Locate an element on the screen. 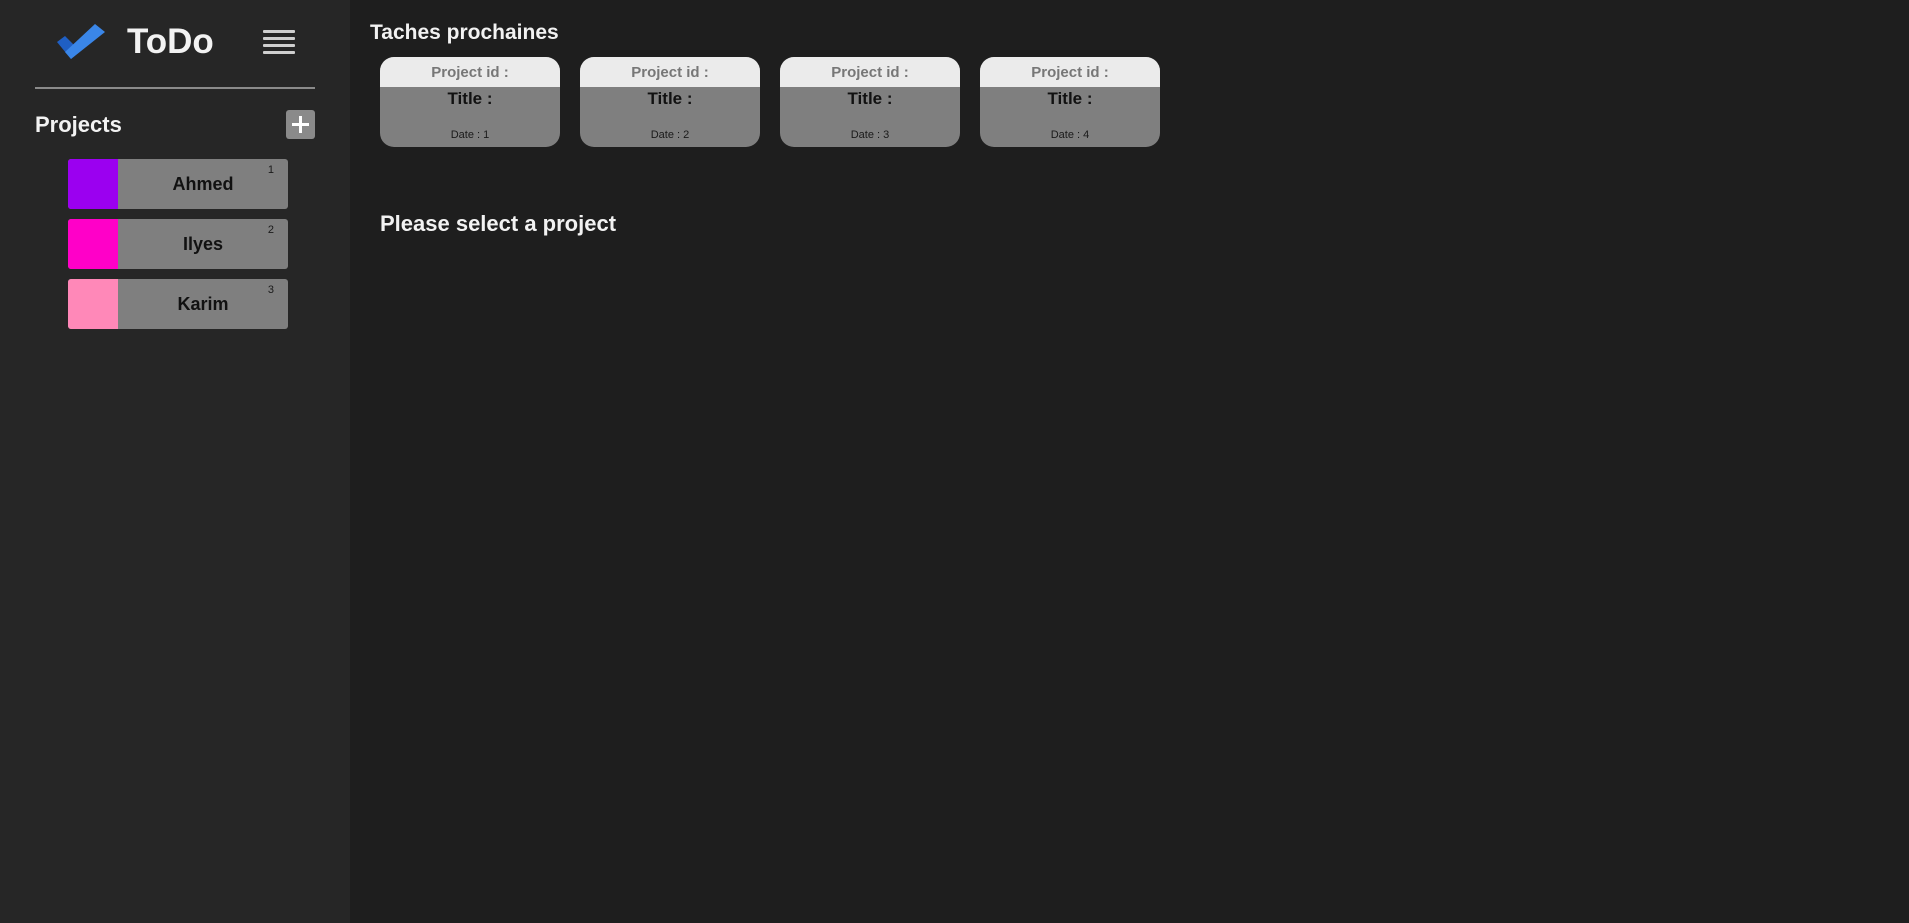 This screenshot has width=1909, height=923. select-project-message: Please select a project is located at coordinates (498, 223).